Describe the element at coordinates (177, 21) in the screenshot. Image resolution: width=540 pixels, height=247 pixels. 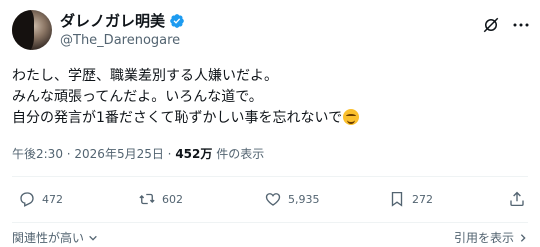
I see `verified-badge-icon` at that location.